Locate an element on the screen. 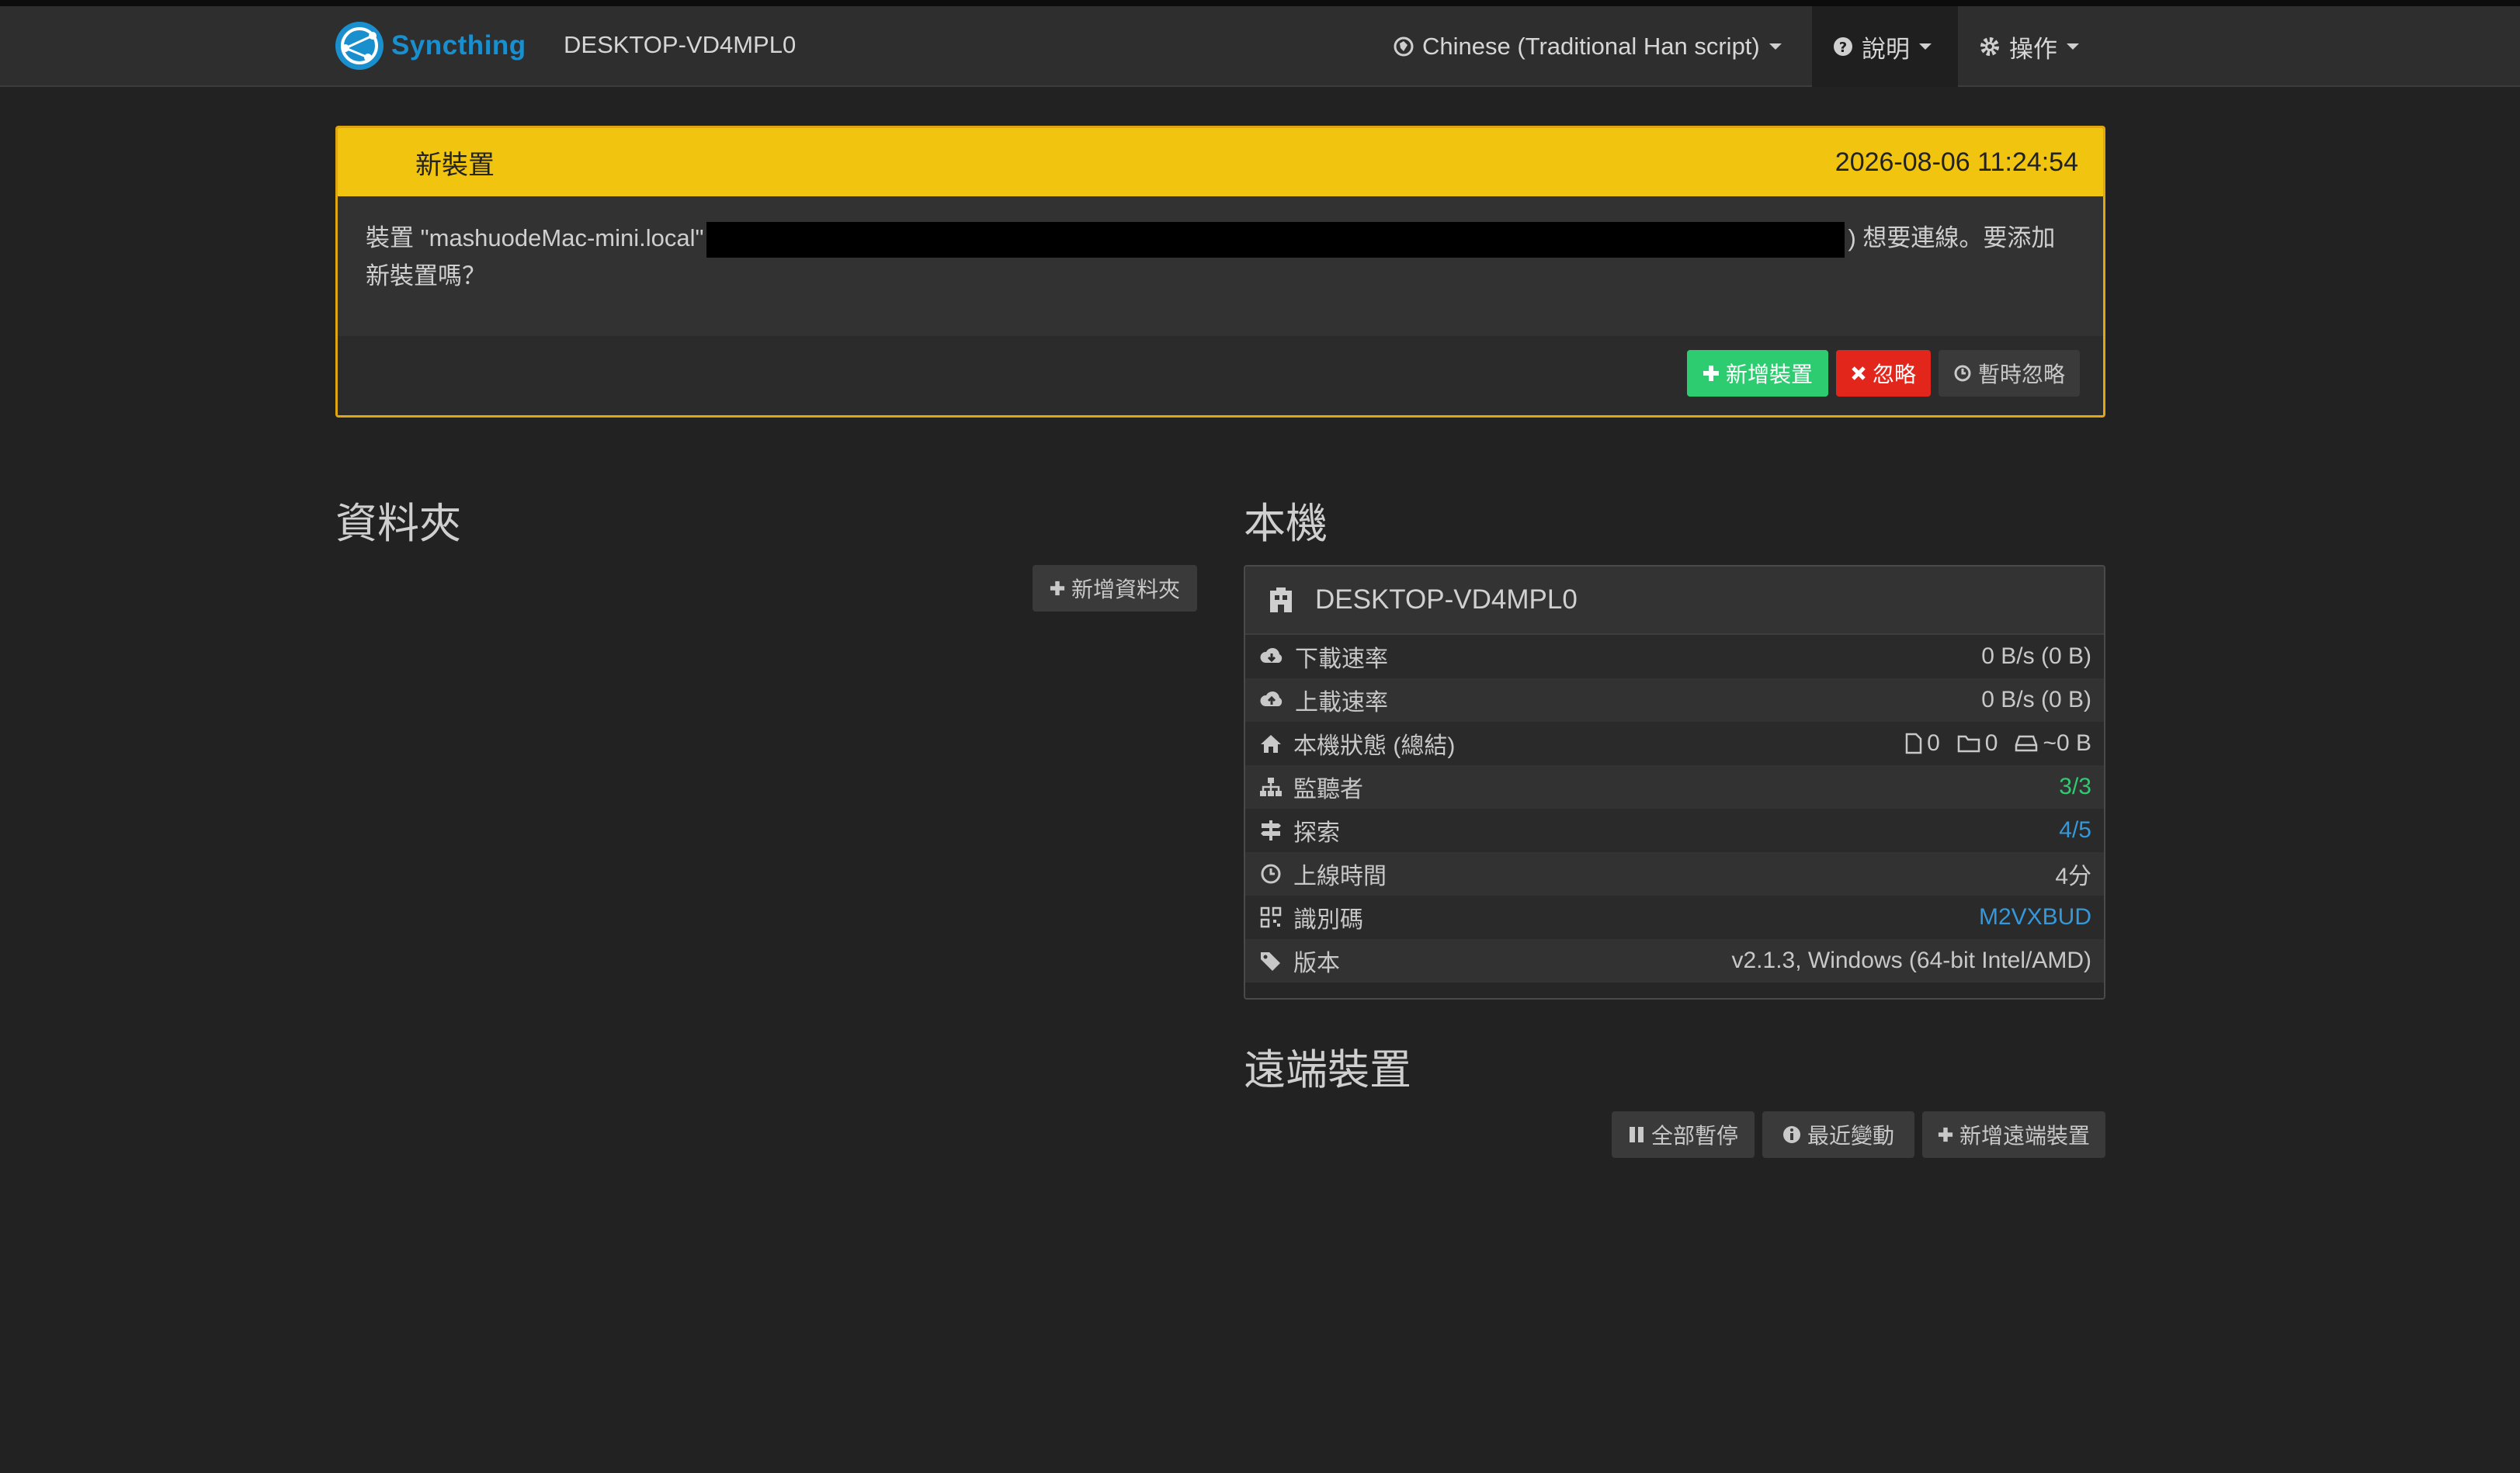 This screenshot has height=1473, width=2520. version-value: v2.1.3, Windows (64-bit Intel/AMD) is located at coordinates (1912, 961).